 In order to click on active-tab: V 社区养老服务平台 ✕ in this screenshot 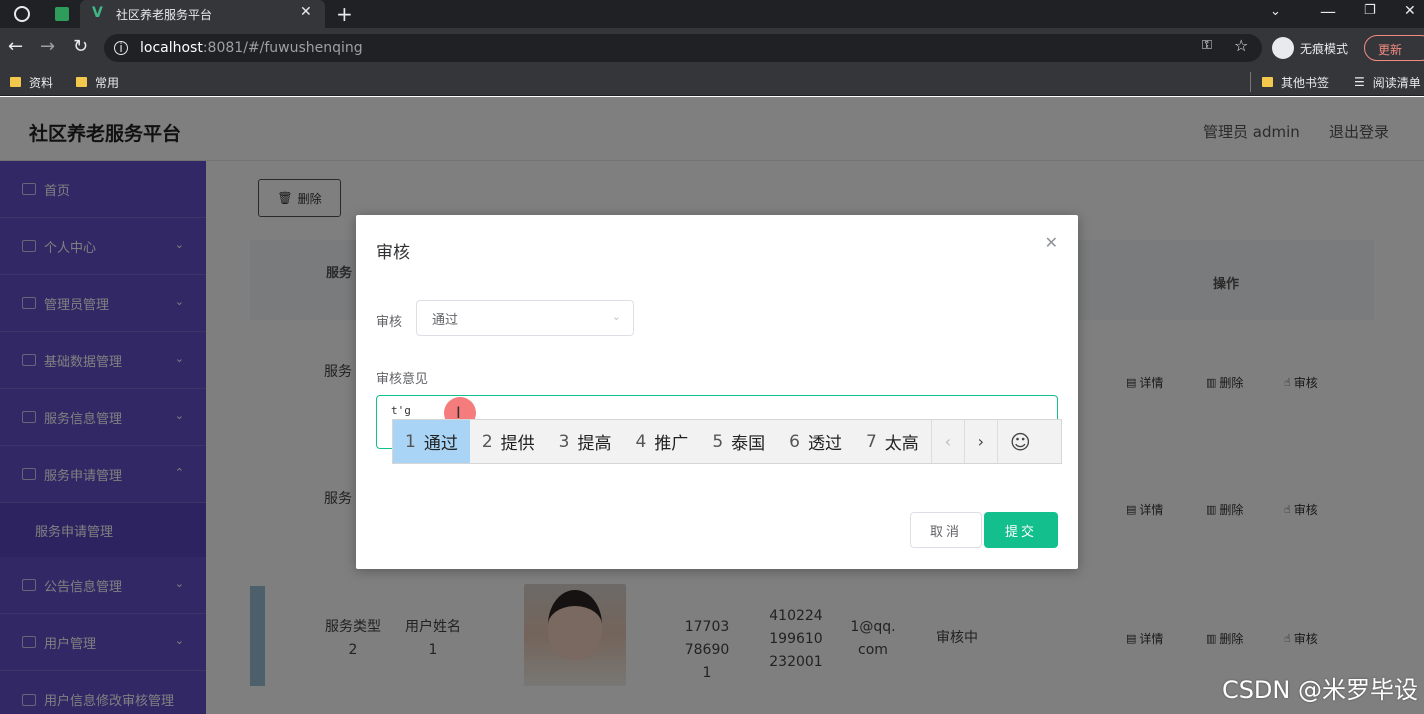, I will do `click(202, 14)`.